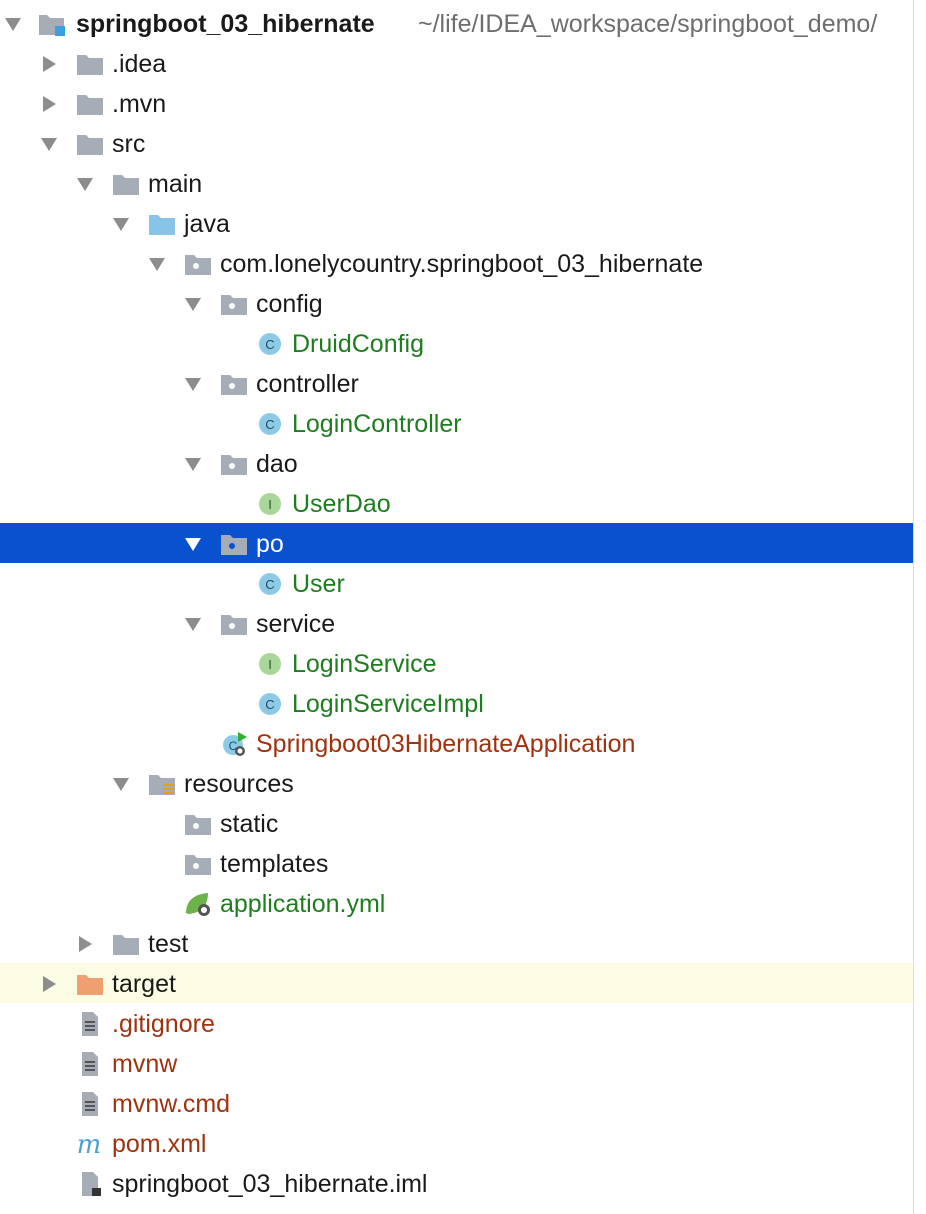 The height and width of the screenshot is (1214, 926). Describe the element at coordinates (456, 303) in the screenshot. I see `tree-row-config: config` at that location.